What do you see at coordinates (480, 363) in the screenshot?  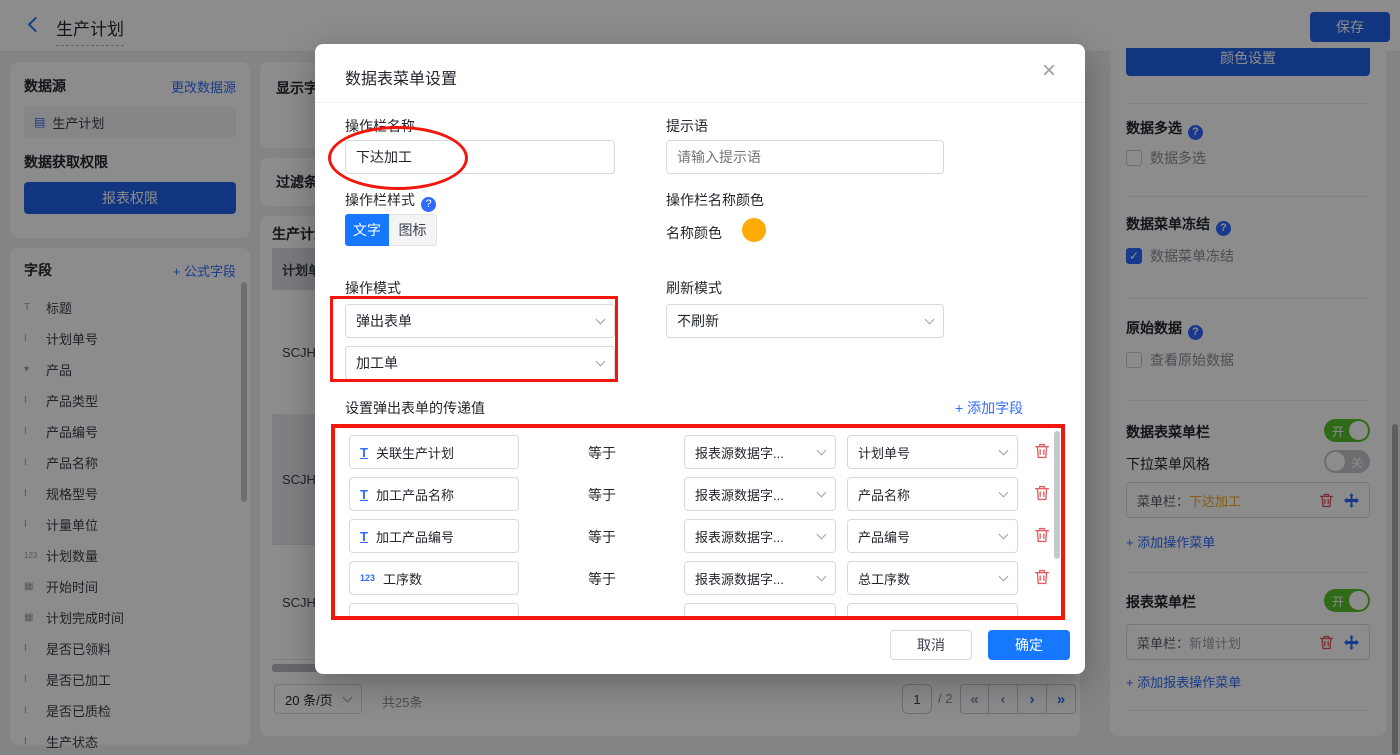 I see `form-select: 加工单` at bounding box center [480, 363].